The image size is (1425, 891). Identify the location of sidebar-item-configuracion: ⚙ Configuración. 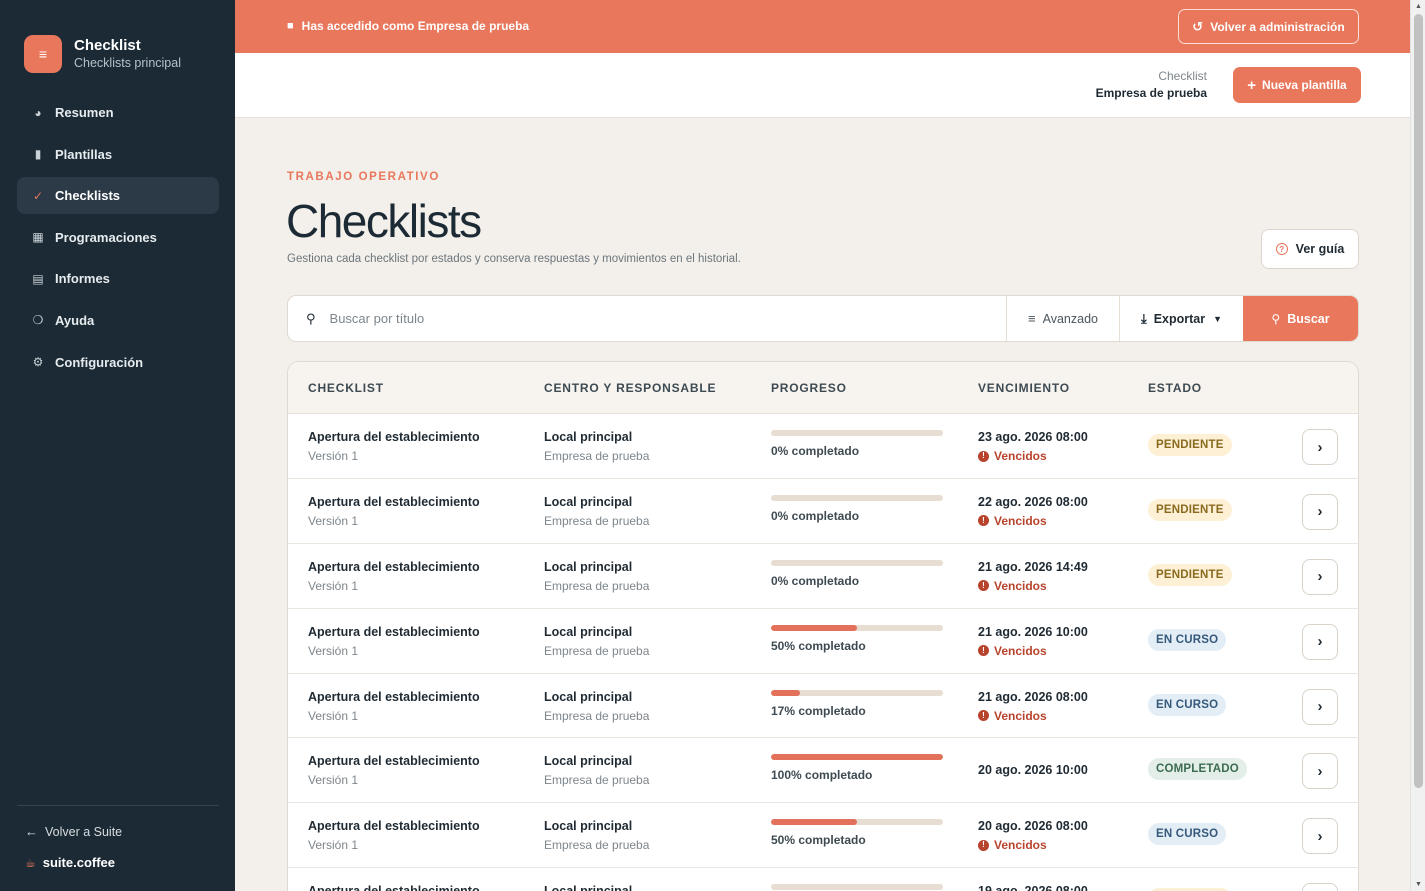
(118, 362).